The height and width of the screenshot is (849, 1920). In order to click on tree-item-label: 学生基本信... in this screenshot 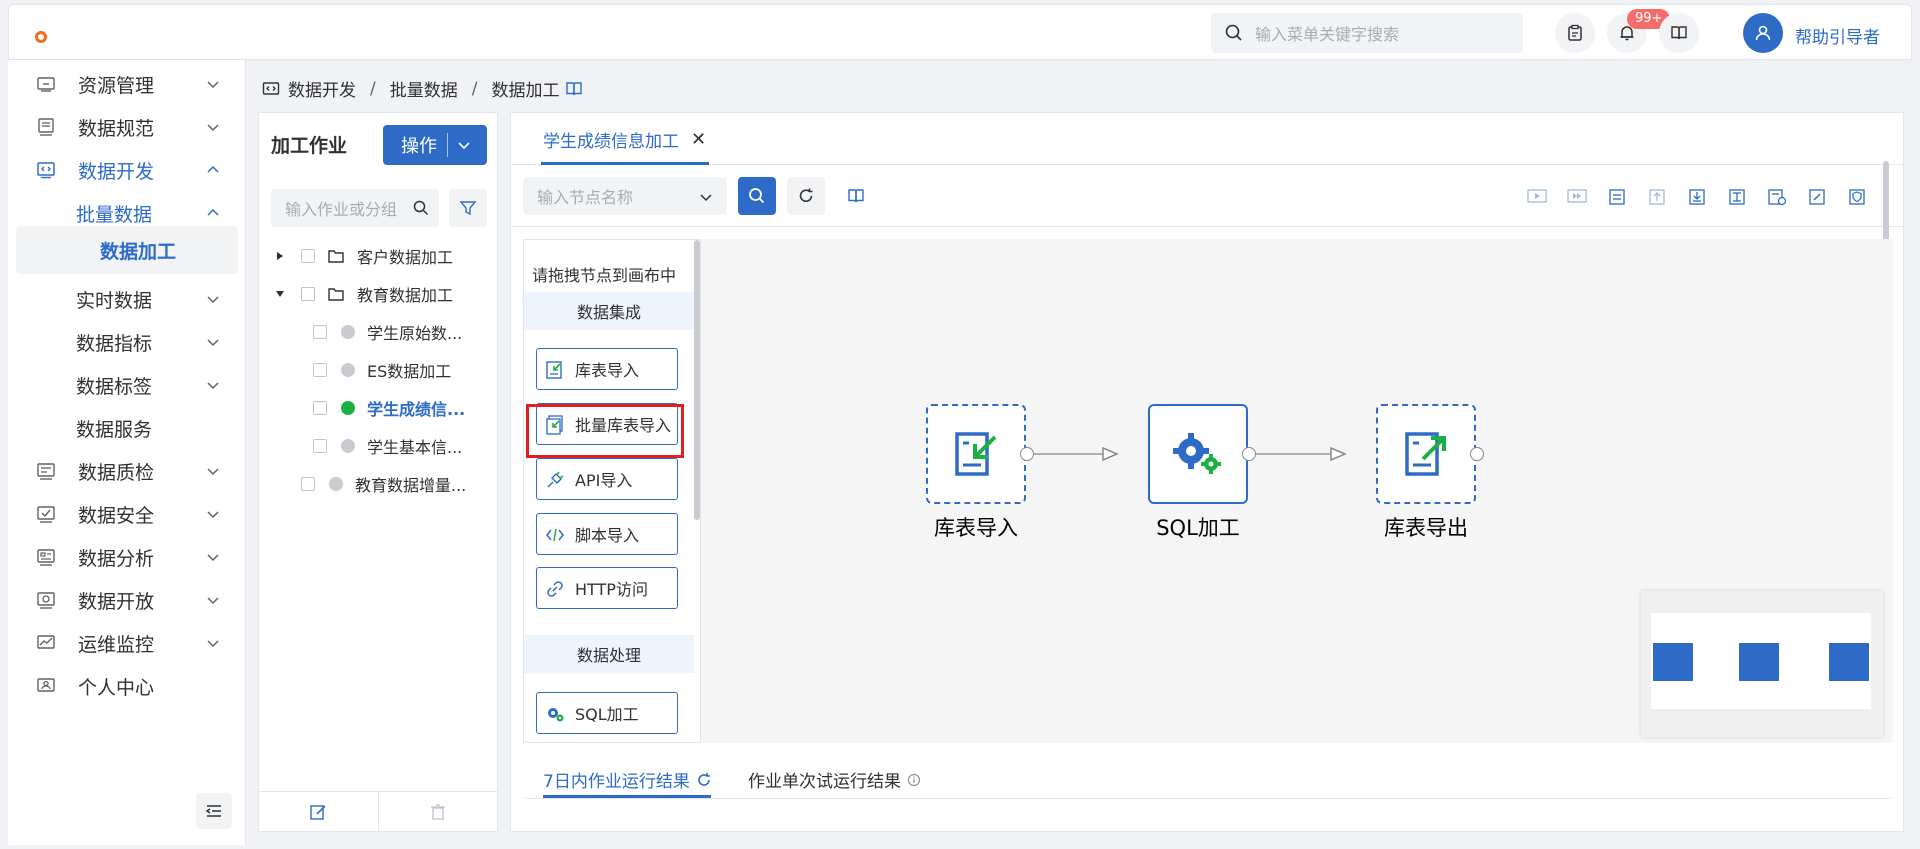, I will do `click(415, 447)`.